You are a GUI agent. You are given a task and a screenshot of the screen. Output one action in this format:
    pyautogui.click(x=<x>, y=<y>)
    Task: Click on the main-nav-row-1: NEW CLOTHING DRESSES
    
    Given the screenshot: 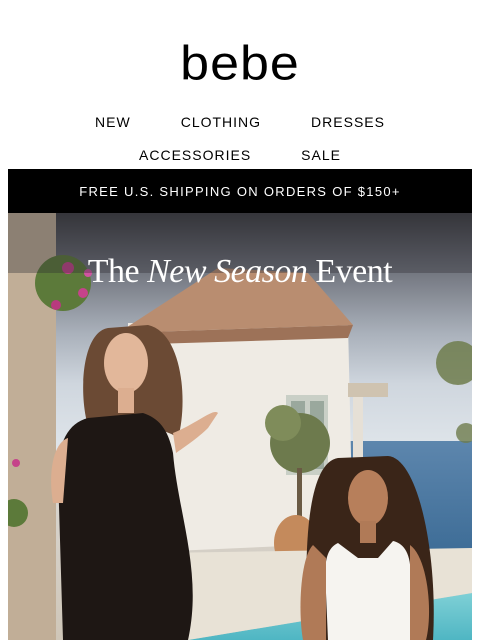 What is the action you would take?
    pyautogui.click(x=240, y=122)
    